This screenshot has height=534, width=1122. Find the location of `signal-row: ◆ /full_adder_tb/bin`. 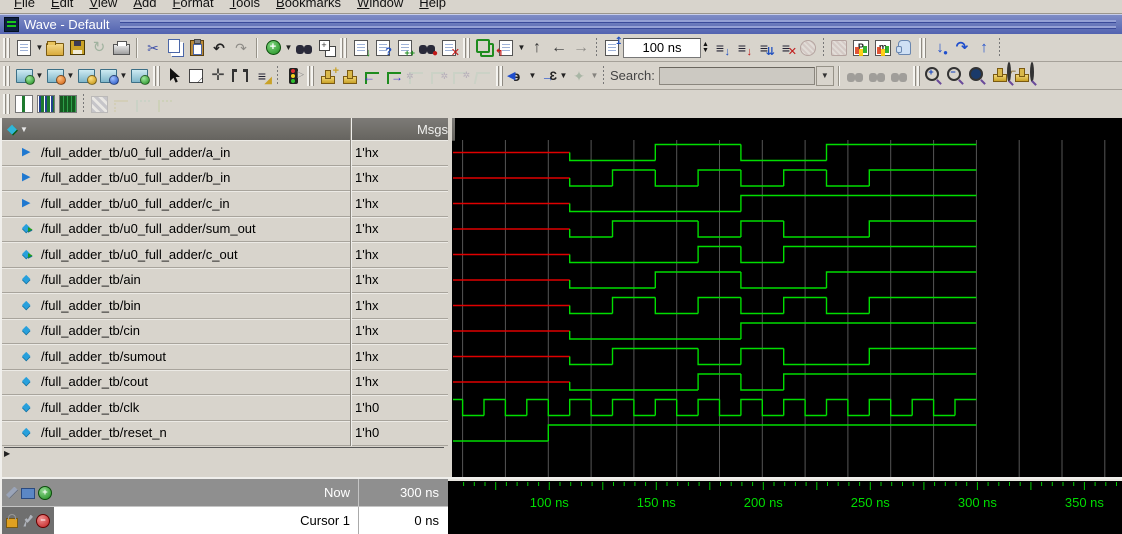

signal-row: ◆ /full_adder_tb/bin is located at coordinates (176, 306).